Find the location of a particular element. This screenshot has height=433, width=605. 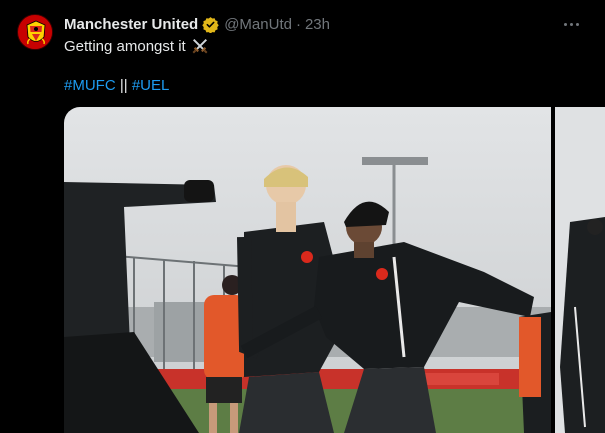

club-crest-logo is located at coordinates (35, 32).